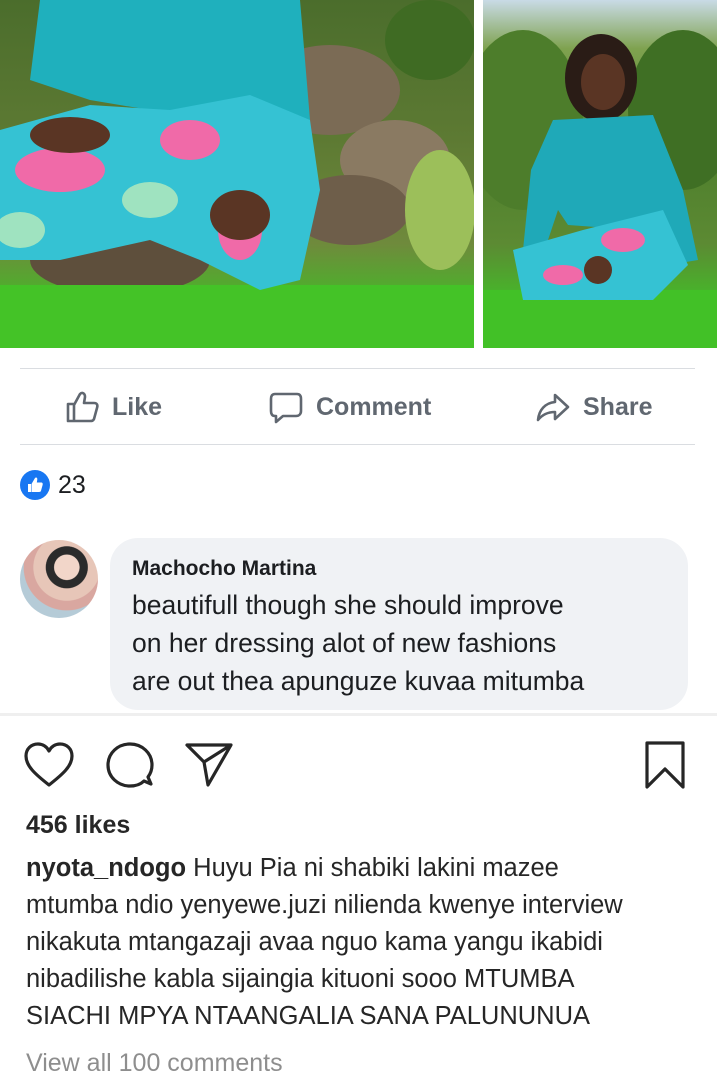 Image resolution: width=717 pixels, height=1089 pixels. I want to click on share-button: Share, so click(593, 407).